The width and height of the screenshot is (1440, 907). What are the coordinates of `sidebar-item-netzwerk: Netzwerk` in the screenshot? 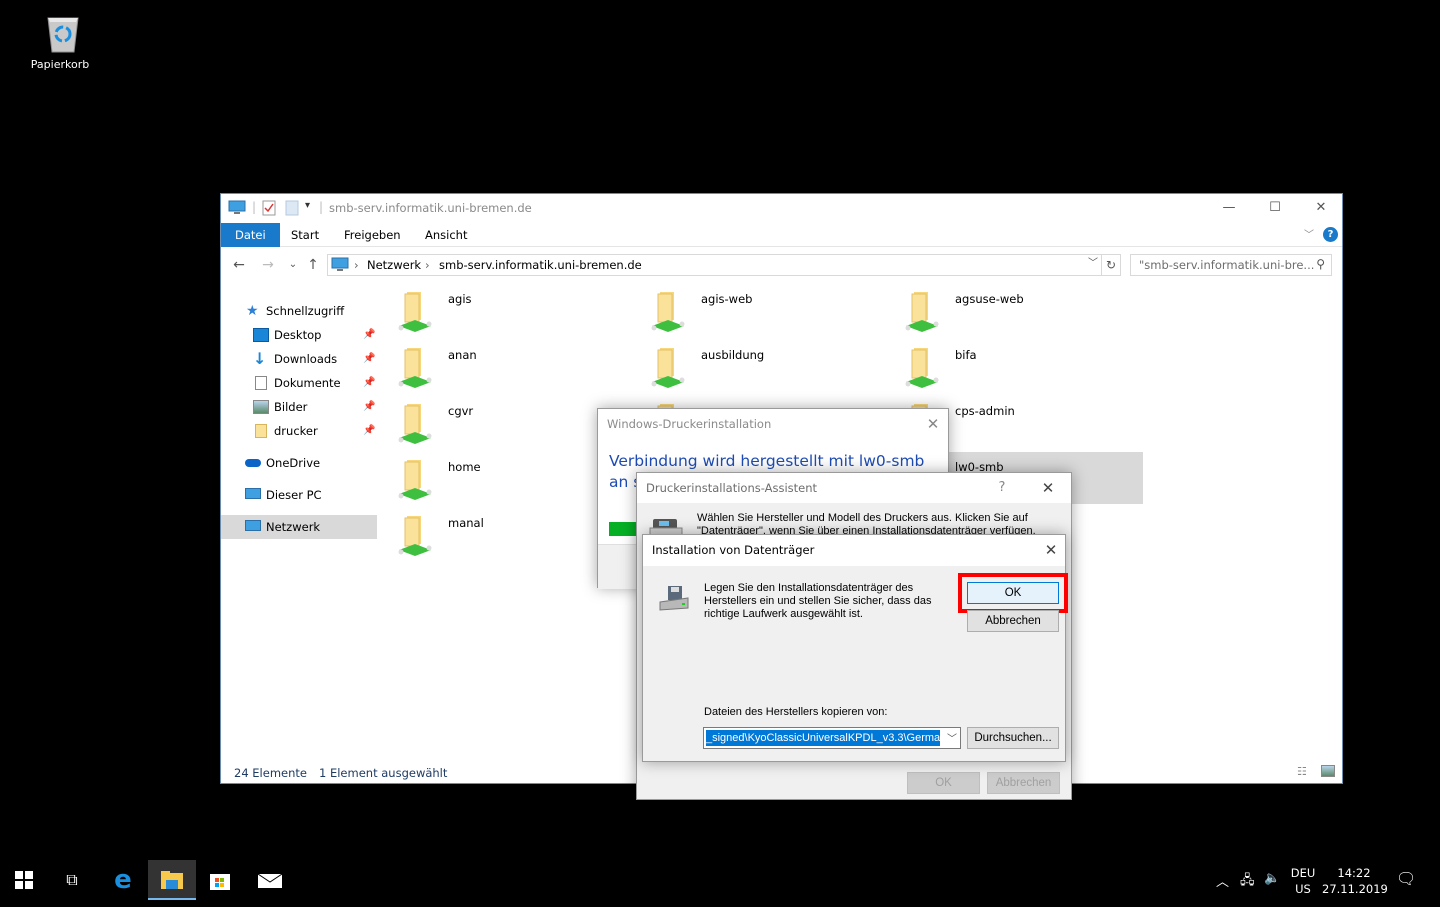 It's located at (299, 527).